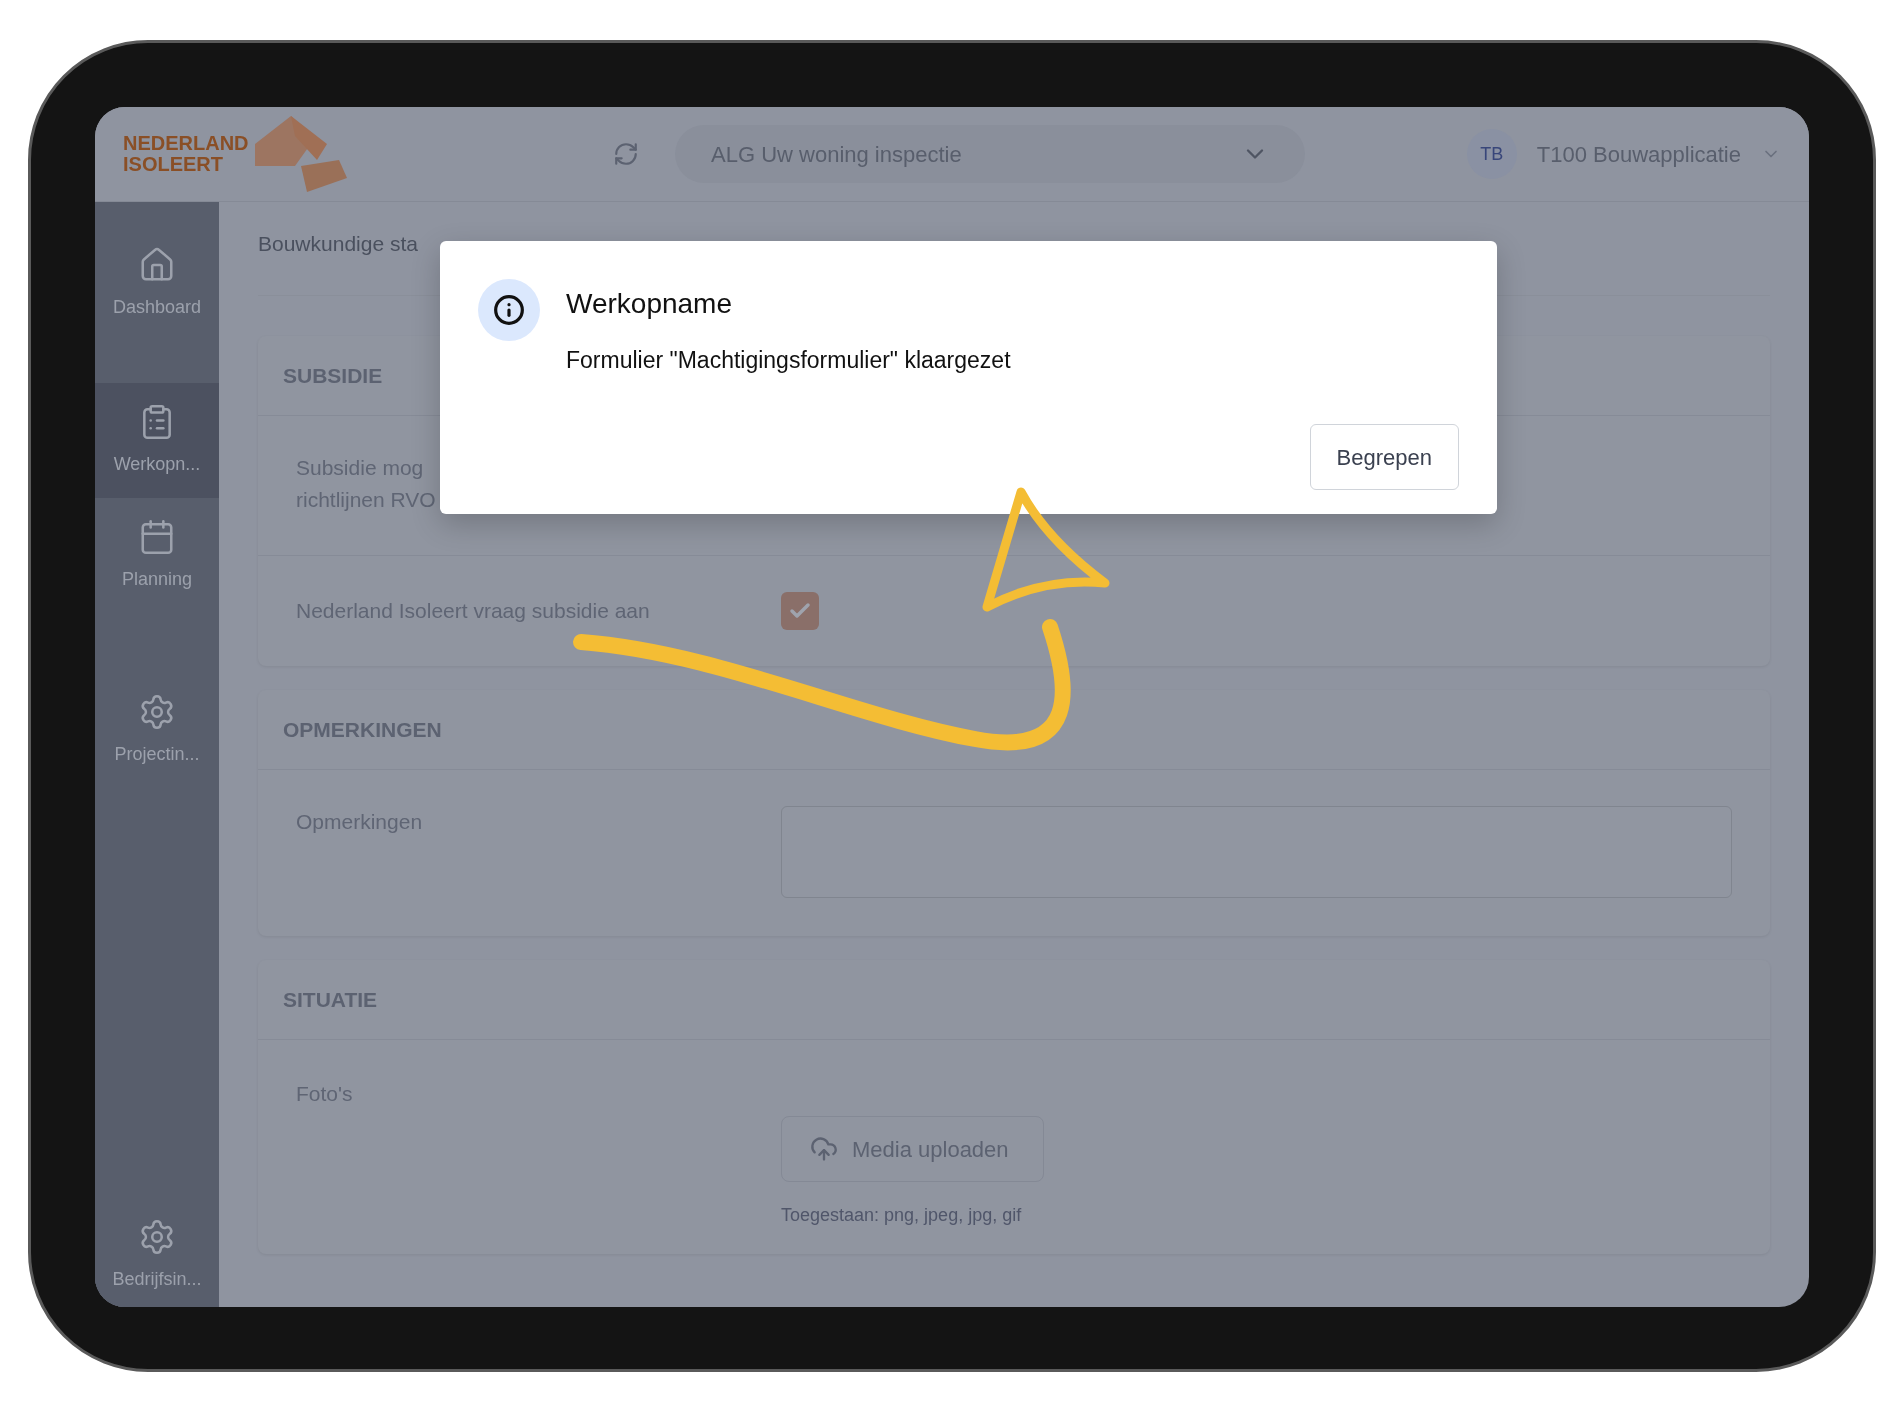 Image resolution: width=1904 pixels, height=1412 pixels. What do you see at coordinates (649, 304) in the screenshot?
I see `dialog-title: Werkopname` at bounding box center [649, 304].